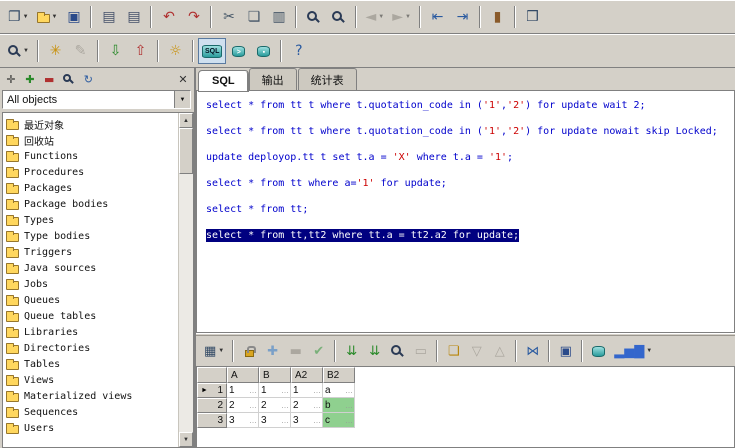 Image resolution: width=735 pixels, height=448 pixels. Describe the element at coordinates (272, 79) in the screenshot. I see `tab-output: 输出` at that location.